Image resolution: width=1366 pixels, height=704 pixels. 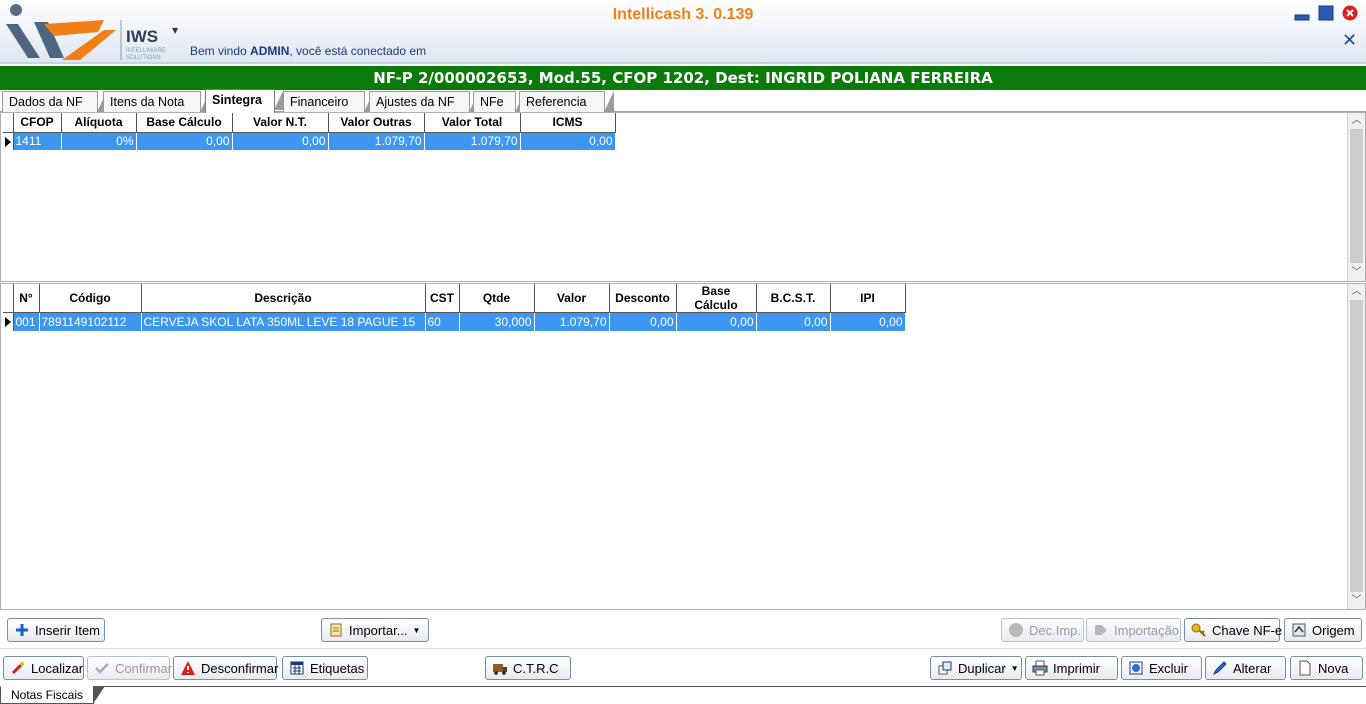 What do you see at coordinates (57, 668) in the screenshot?
I see `localizar-label: Localizar` at bounding box center [57, 668].